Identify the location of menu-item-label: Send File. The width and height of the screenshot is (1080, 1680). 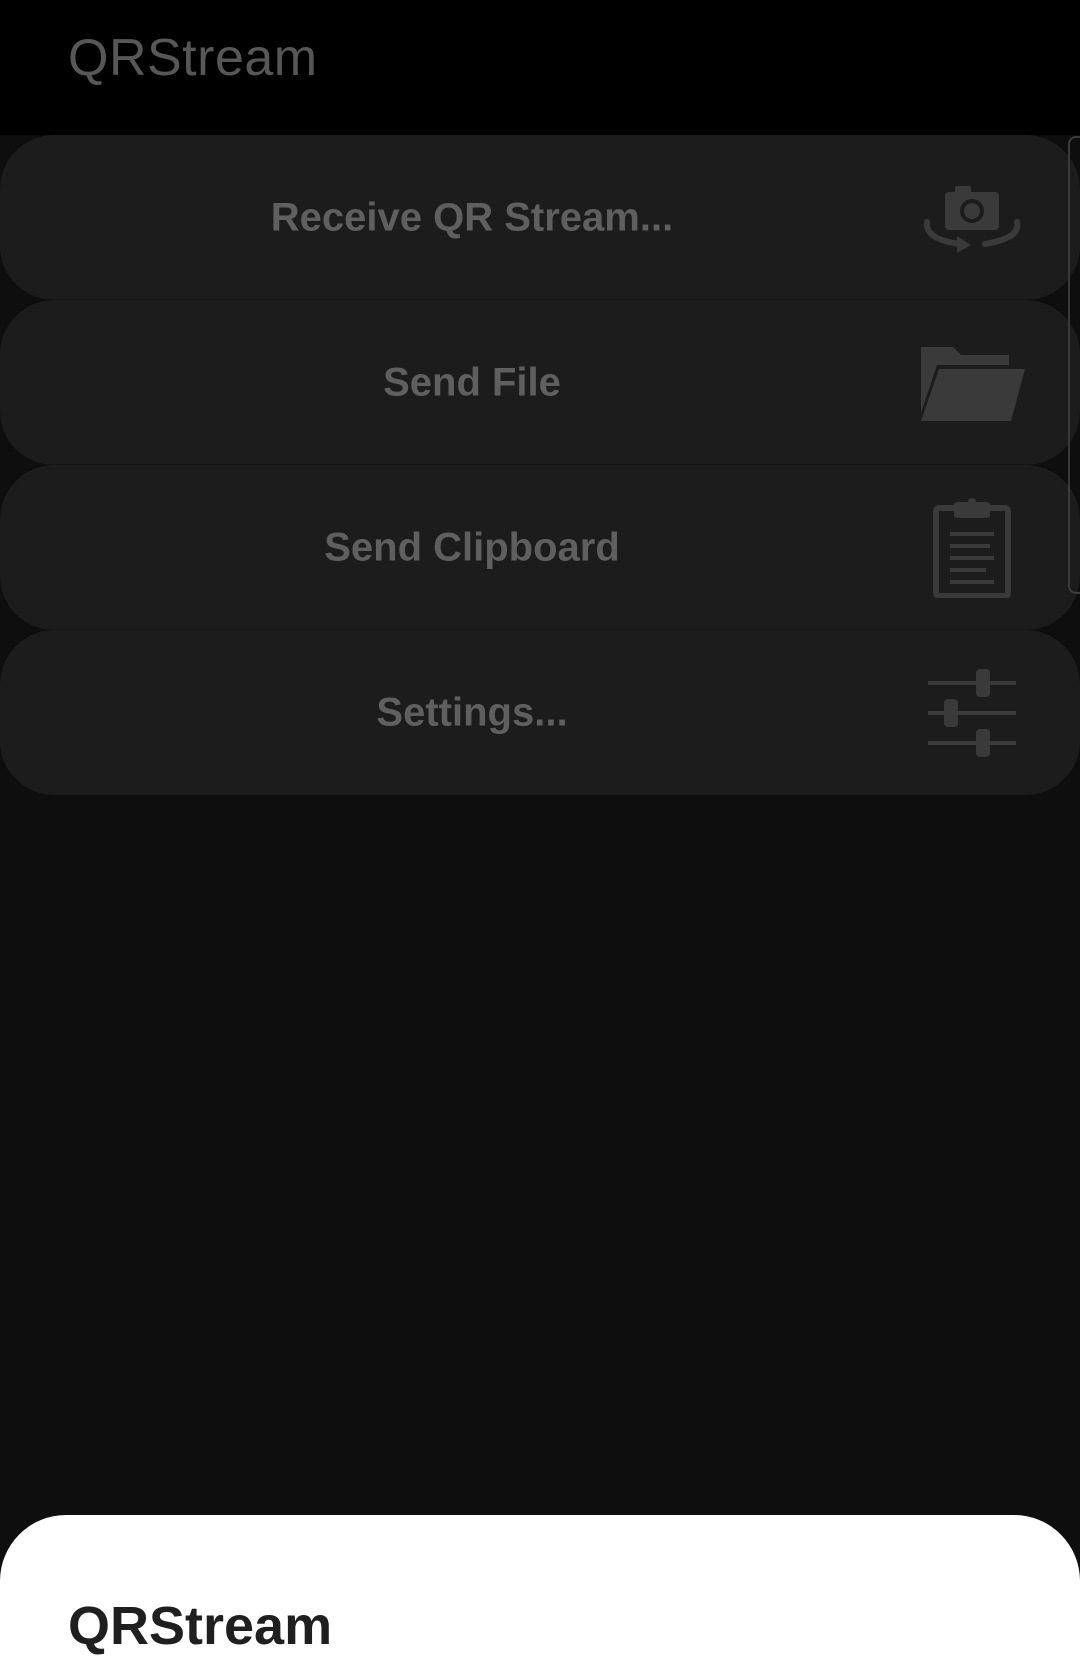
(472, 382).